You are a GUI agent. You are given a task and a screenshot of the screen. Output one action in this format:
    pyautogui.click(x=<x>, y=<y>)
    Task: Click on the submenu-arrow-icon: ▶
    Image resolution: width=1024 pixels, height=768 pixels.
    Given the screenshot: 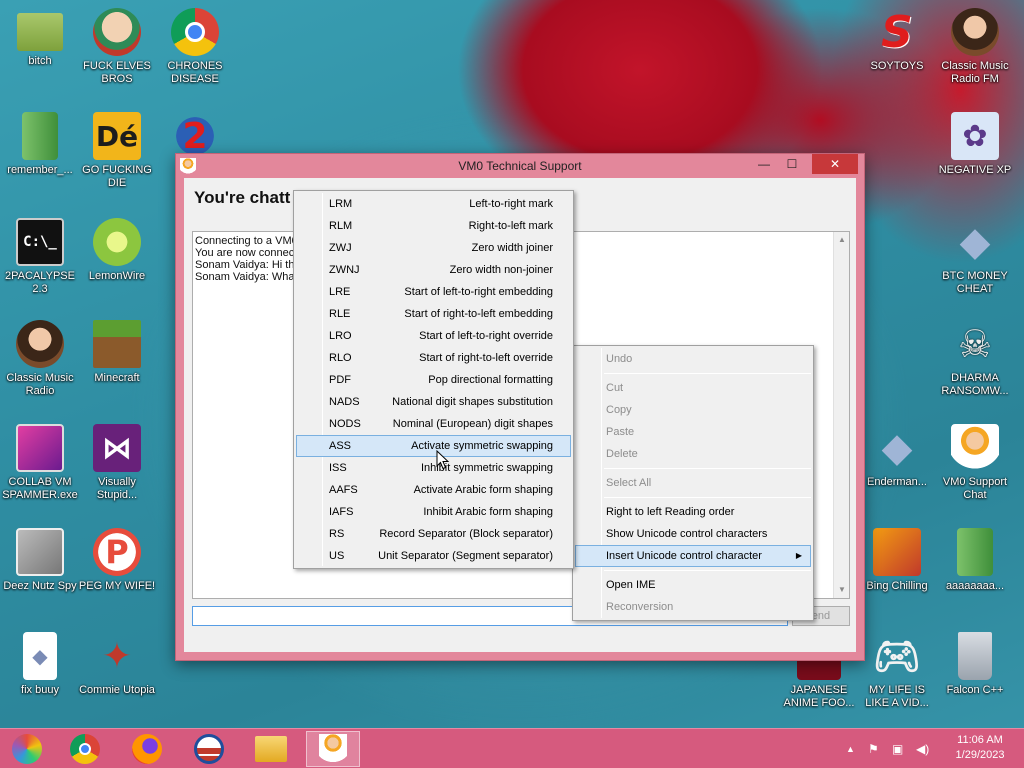 What is the action you would take?
    pyautogui.click(x=798, y=555)
    